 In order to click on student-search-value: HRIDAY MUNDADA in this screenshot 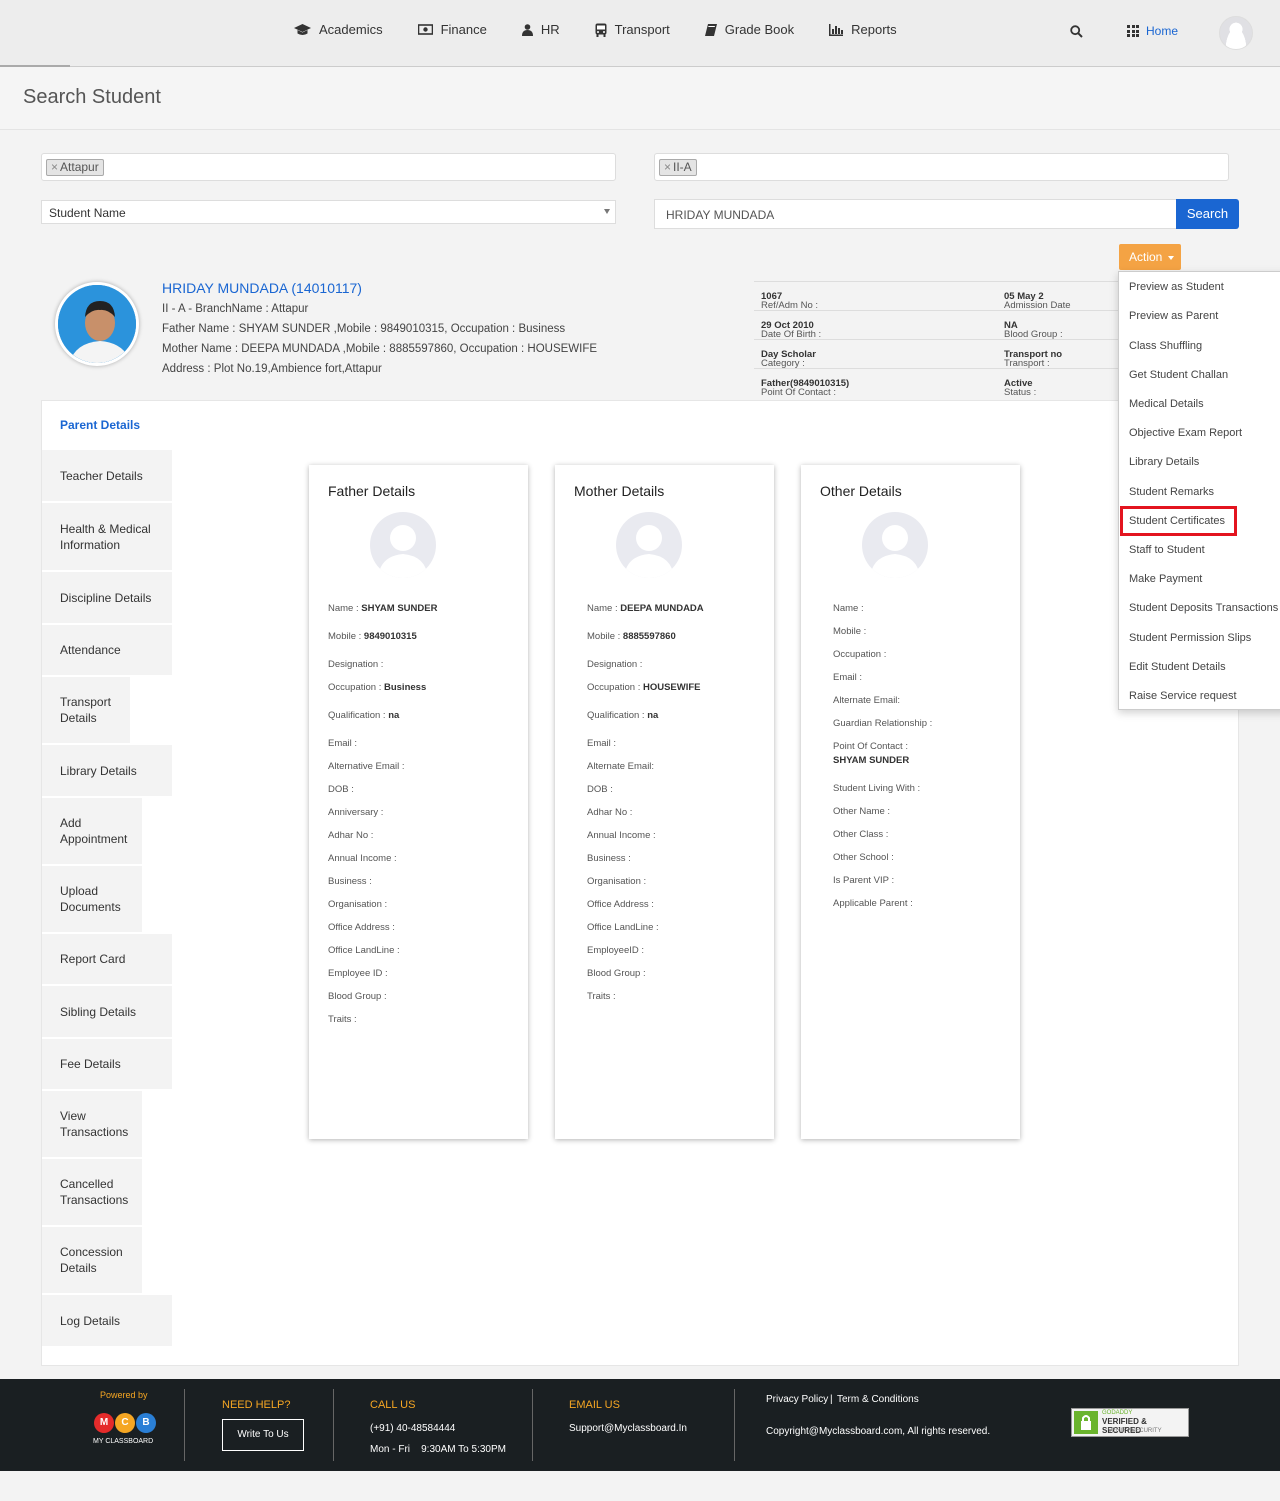, I will do `click(720, 215)`.